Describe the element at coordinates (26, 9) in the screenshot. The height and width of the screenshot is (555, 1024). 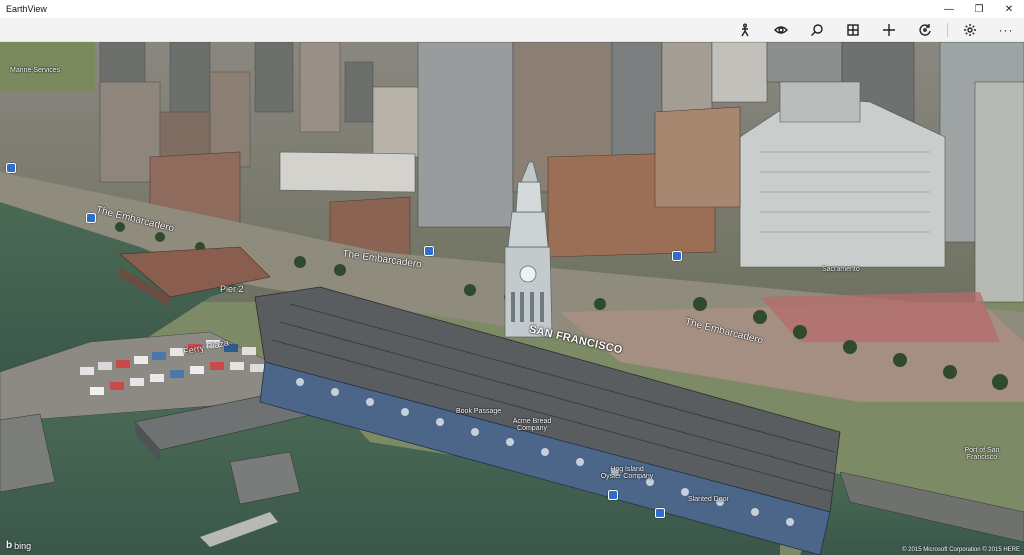
I see `app-title: EarthView` at that location.